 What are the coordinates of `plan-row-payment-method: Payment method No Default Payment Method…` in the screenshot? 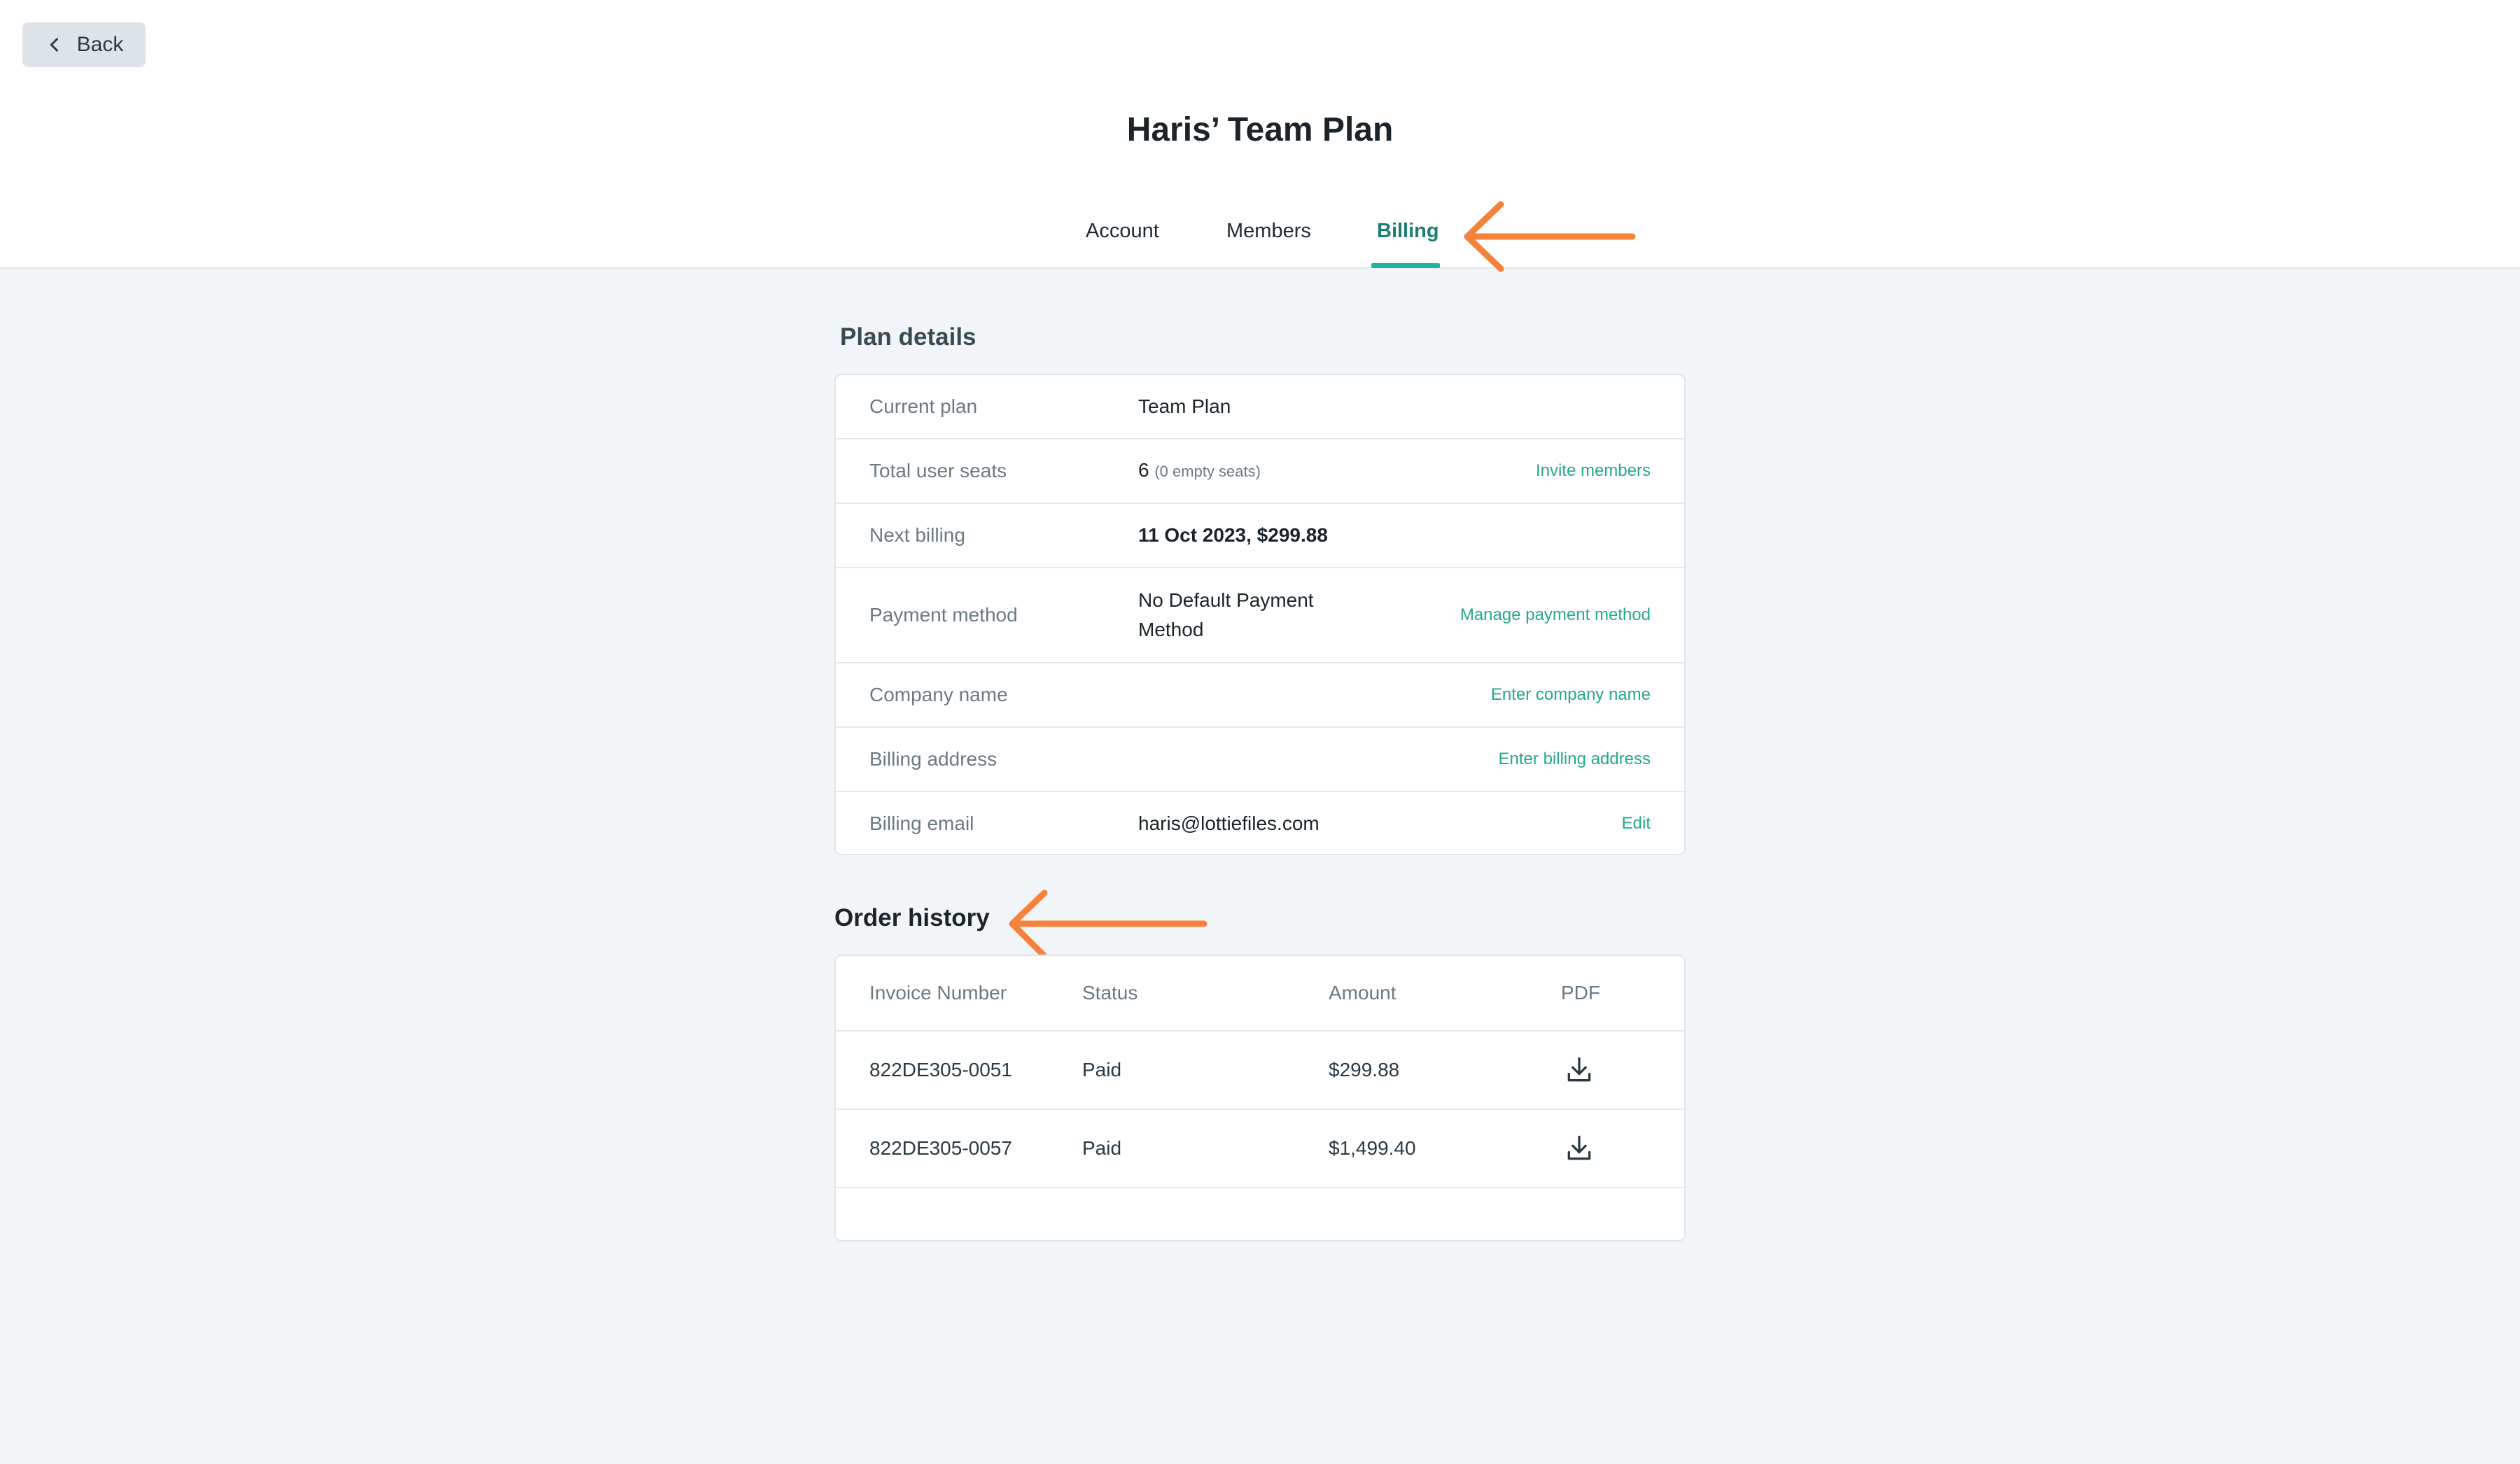 It's located at (1260, 615).